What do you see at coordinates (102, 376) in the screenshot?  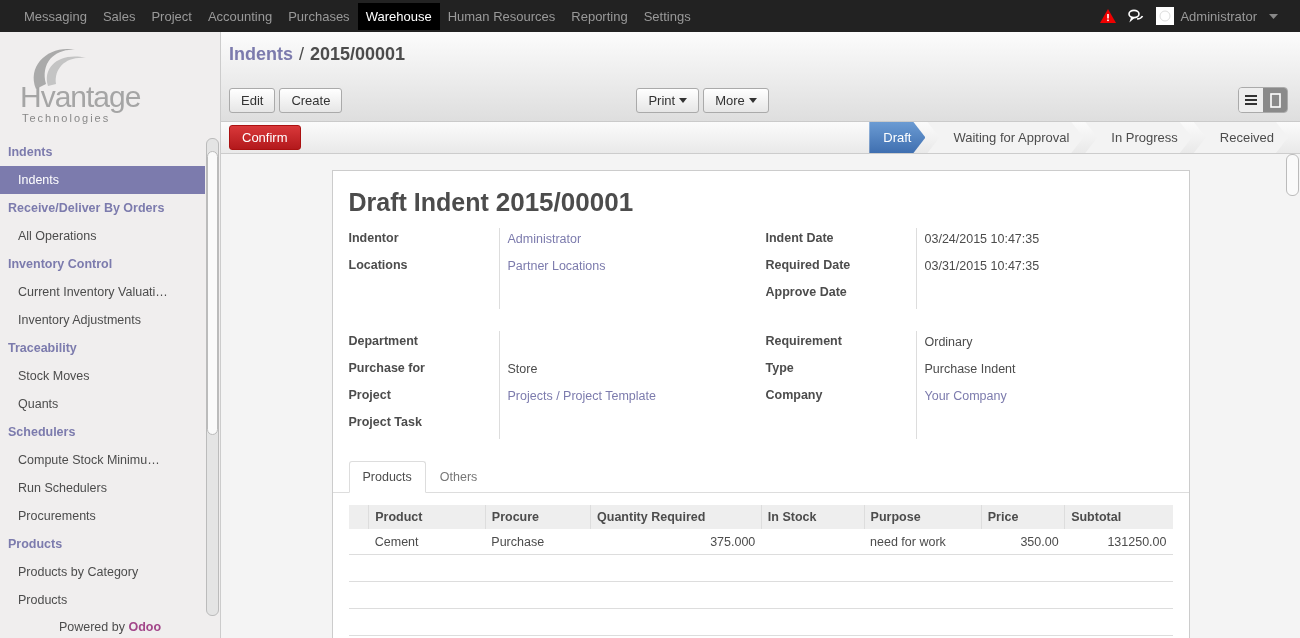 I see `sidebar-item: Stock Moves` at bounding box center [102, 376].